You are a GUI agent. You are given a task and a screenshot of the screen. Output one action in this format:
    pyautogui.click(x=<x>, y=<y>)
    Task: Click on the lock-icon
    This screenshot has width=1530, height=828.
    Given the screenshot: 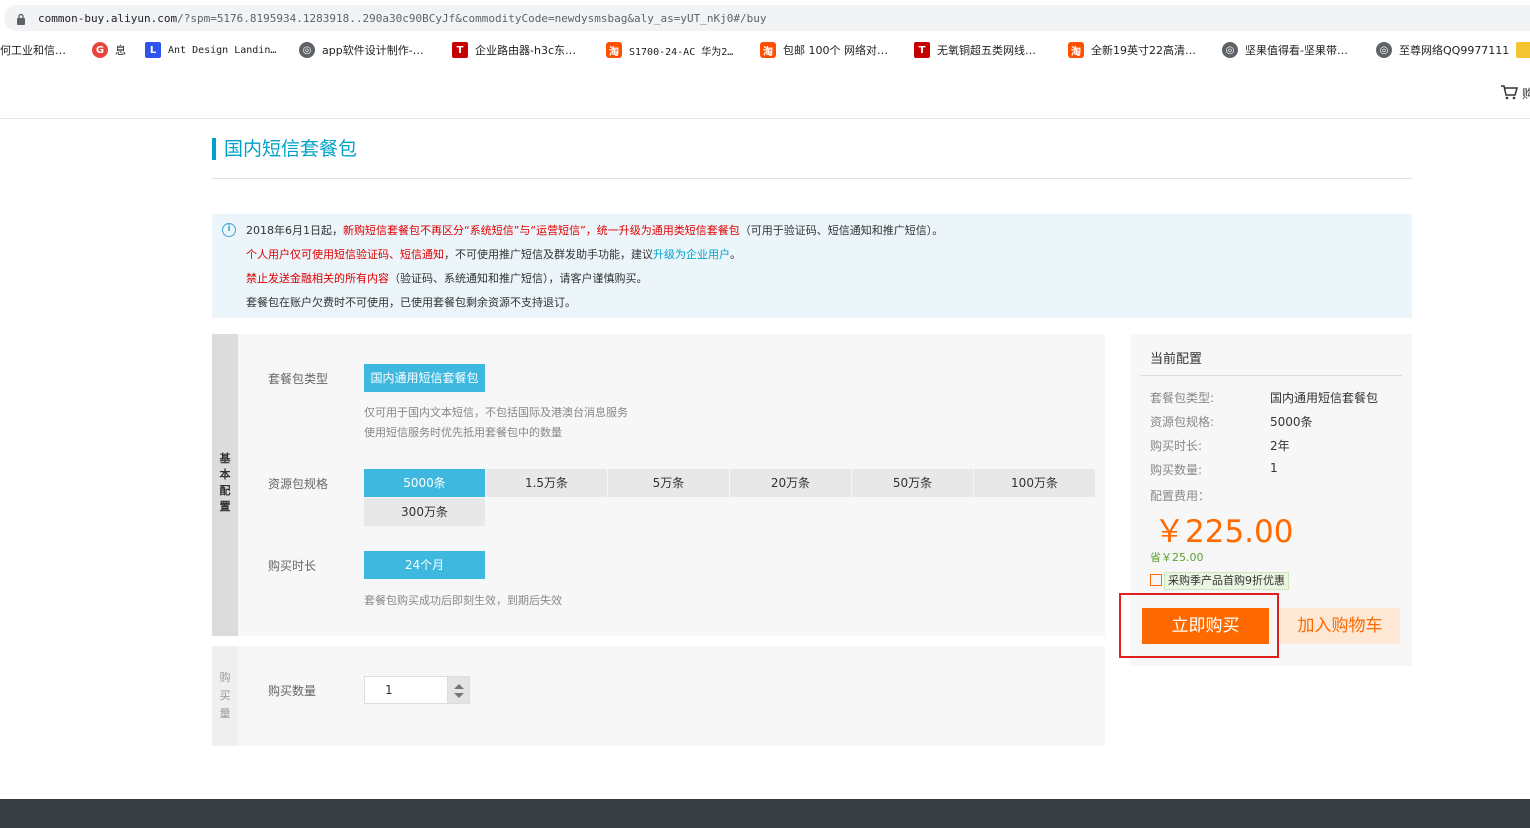 What is the action you would take?
    pyautogui.click(x=21, y=19)
    